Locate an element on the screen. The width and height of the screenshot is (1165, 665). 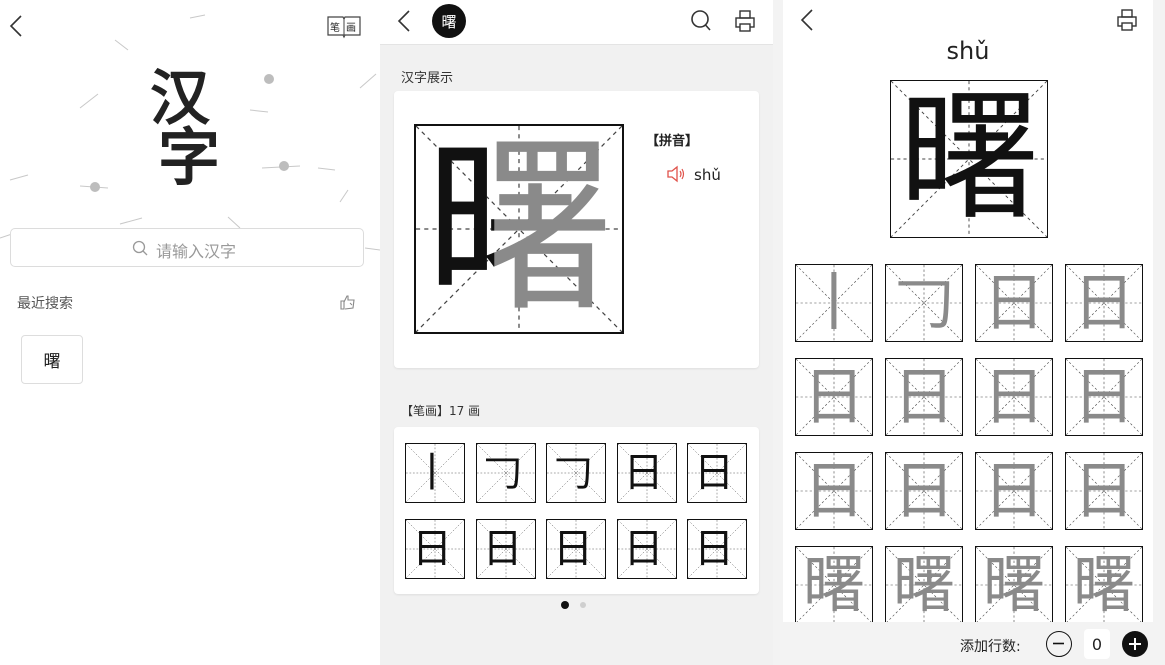
pinyin-label: 【拼音】 is located at coordinates (672, 141).